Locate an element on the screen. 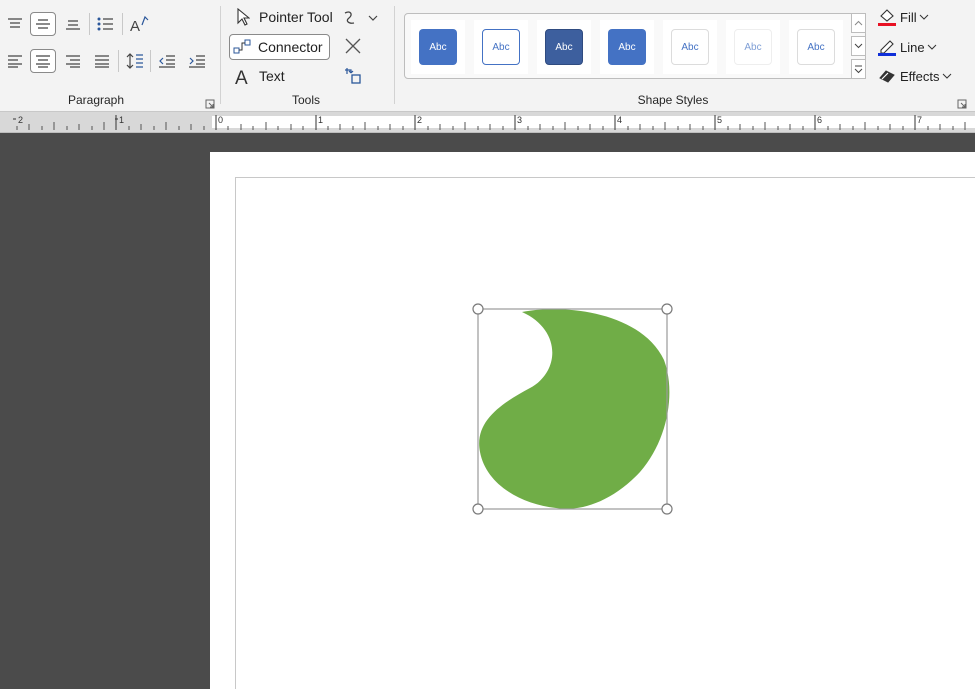 This screenshot has height=689, width=975. style-swatch-1: Abc is located at coordinates (438, 47).